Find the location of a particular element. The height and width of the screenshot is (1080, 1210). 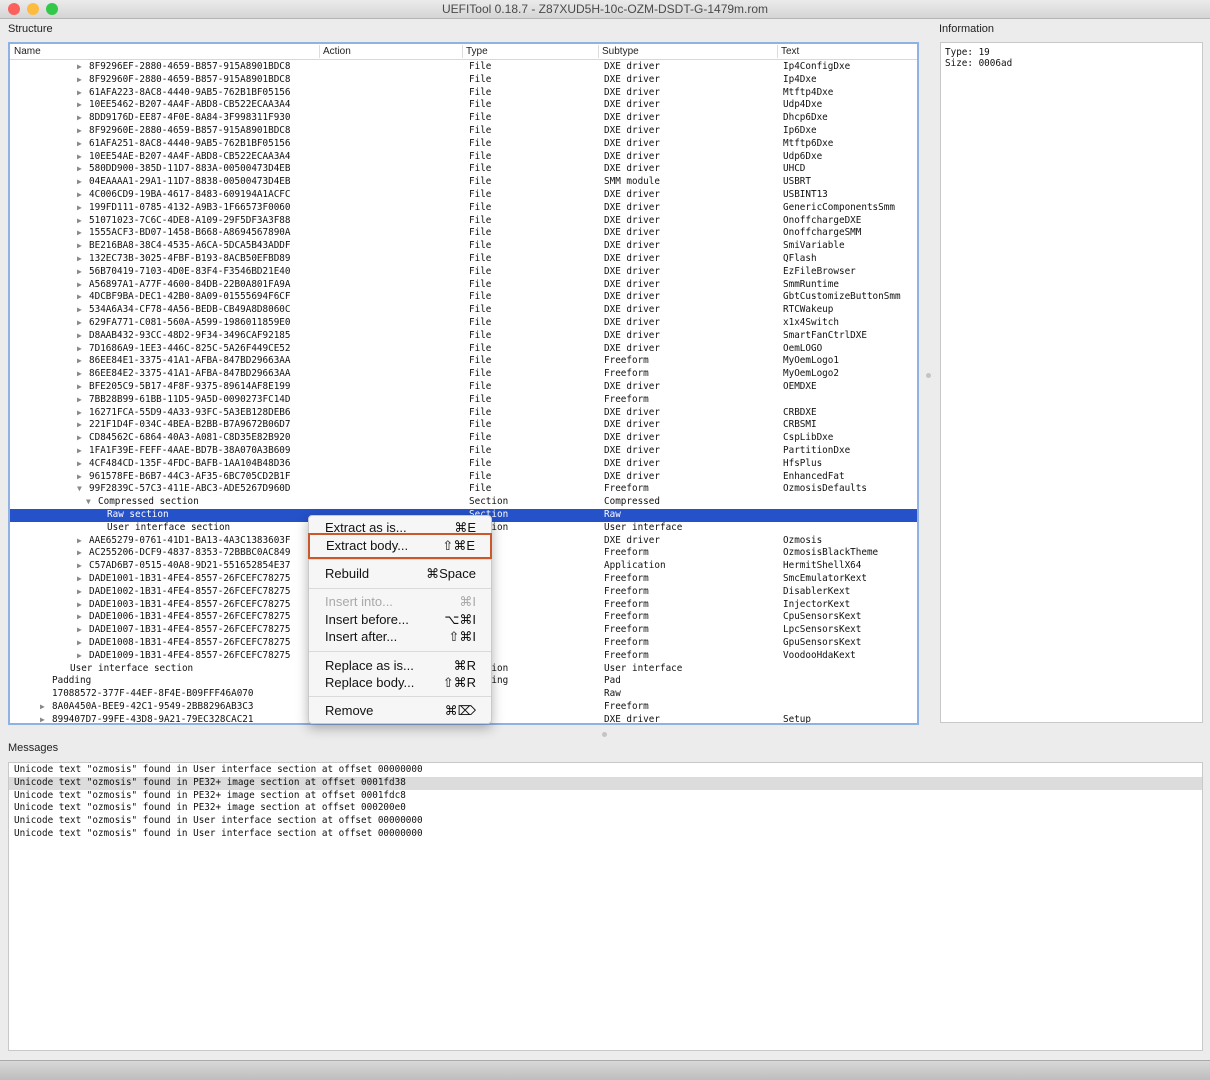

column-header-action: Action is located at coordinates (337, 51).